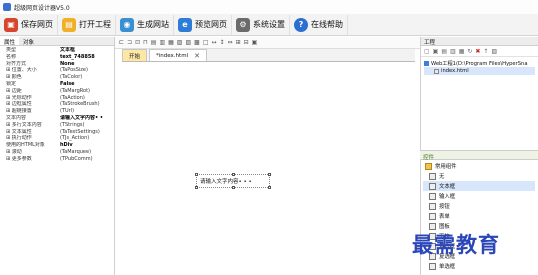 This screenshot has height=275, width=538. I want to click on copy-icon: ▥, so click(162, 42).